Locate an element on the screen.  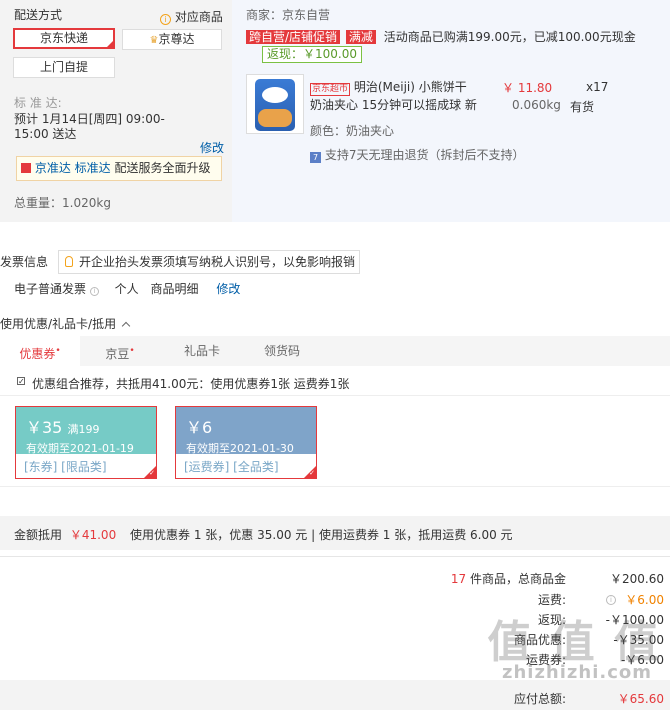
coupon-condition: 满199 is located at coordinates (83, 429).